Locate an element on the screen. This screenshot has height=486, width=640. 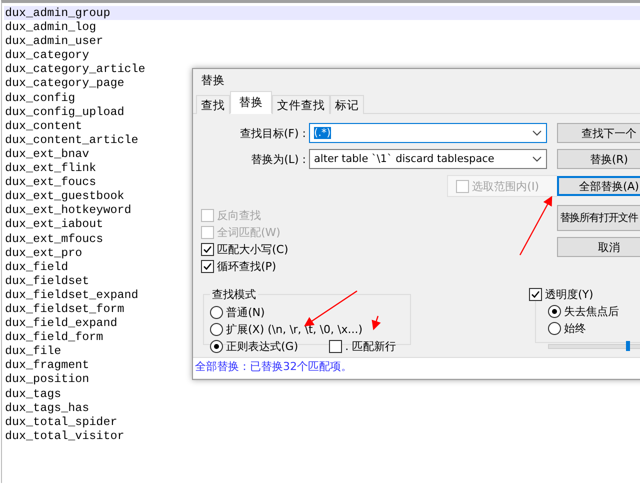
slider-thumb is located at coordinates (628, 346).